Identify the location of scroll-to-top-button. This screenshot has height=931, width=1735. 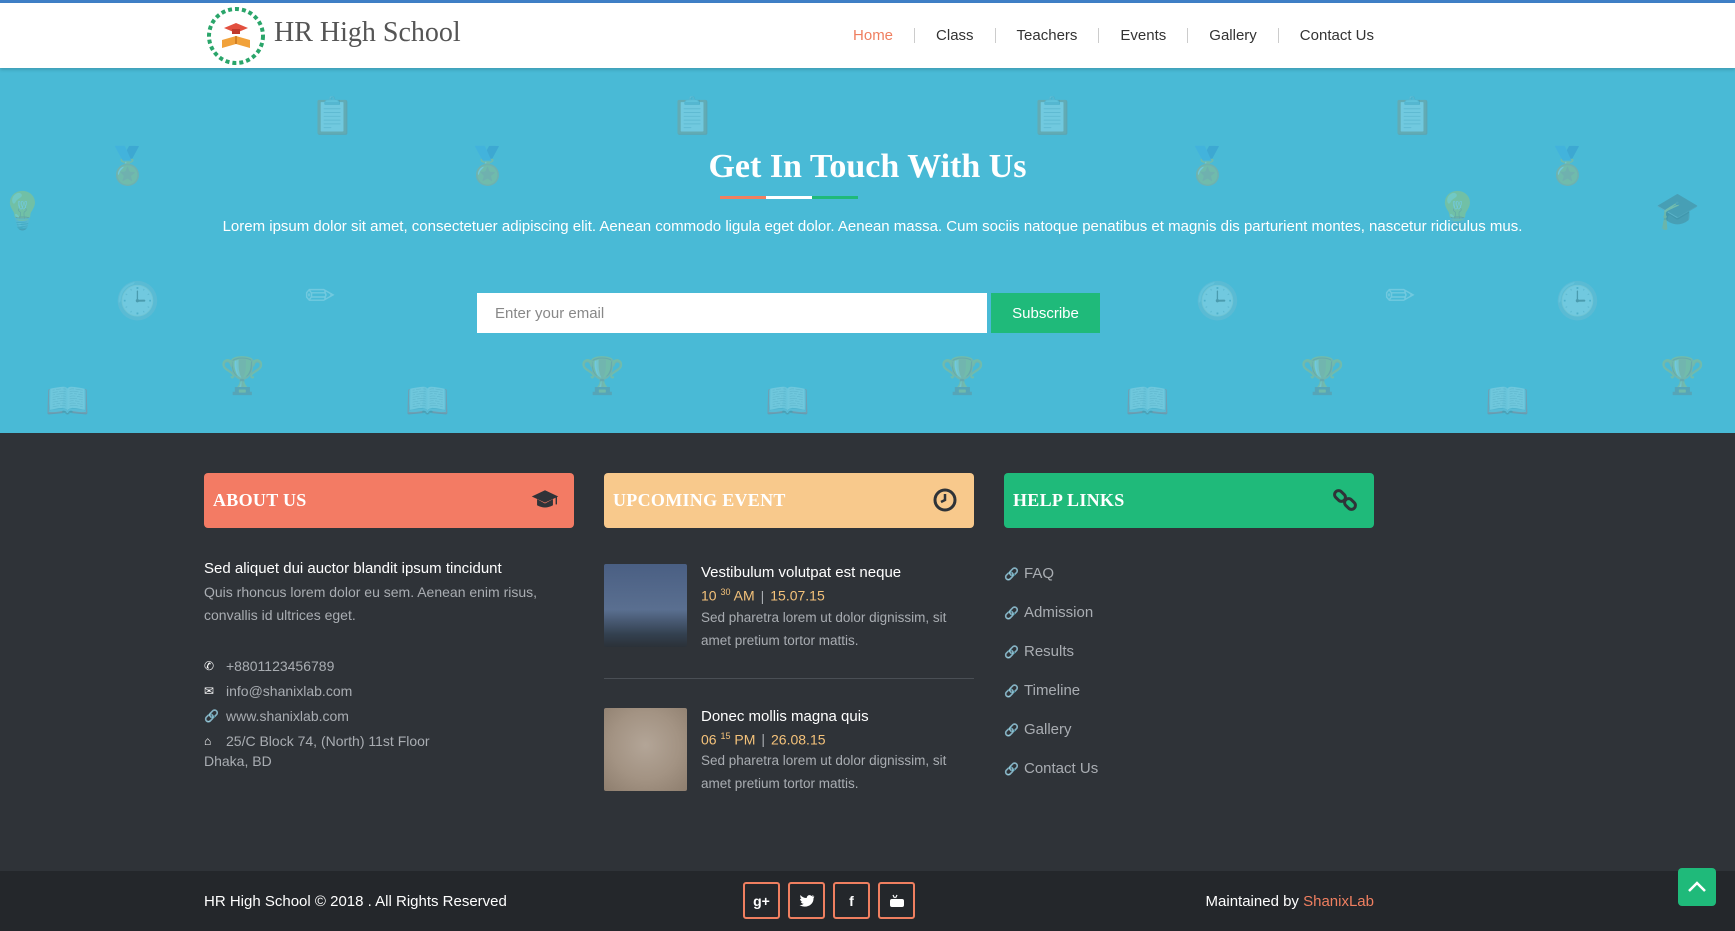
(1697, 887).